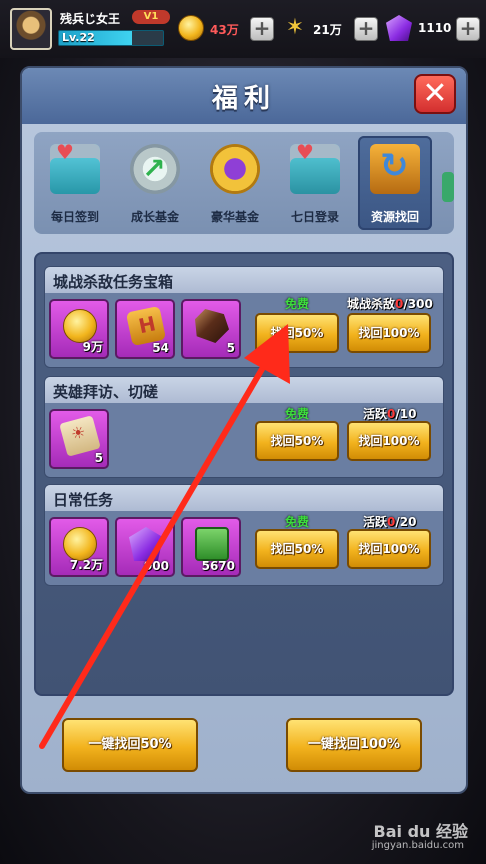  I want to click on progress-label: 城战杀敌, so click(371, 304).